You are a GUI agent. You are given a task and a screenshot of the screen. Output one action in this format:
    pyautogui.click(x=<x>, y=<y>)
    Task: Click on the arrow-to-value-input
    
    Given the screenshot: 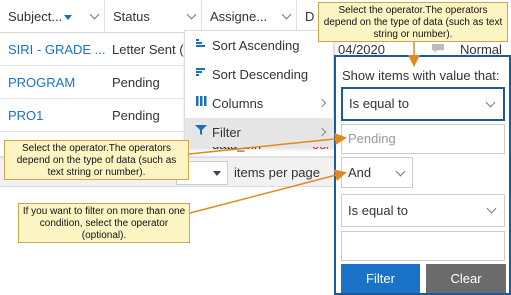 What is the action you would take?
    pyautogui.click(x=267, y=143)
    